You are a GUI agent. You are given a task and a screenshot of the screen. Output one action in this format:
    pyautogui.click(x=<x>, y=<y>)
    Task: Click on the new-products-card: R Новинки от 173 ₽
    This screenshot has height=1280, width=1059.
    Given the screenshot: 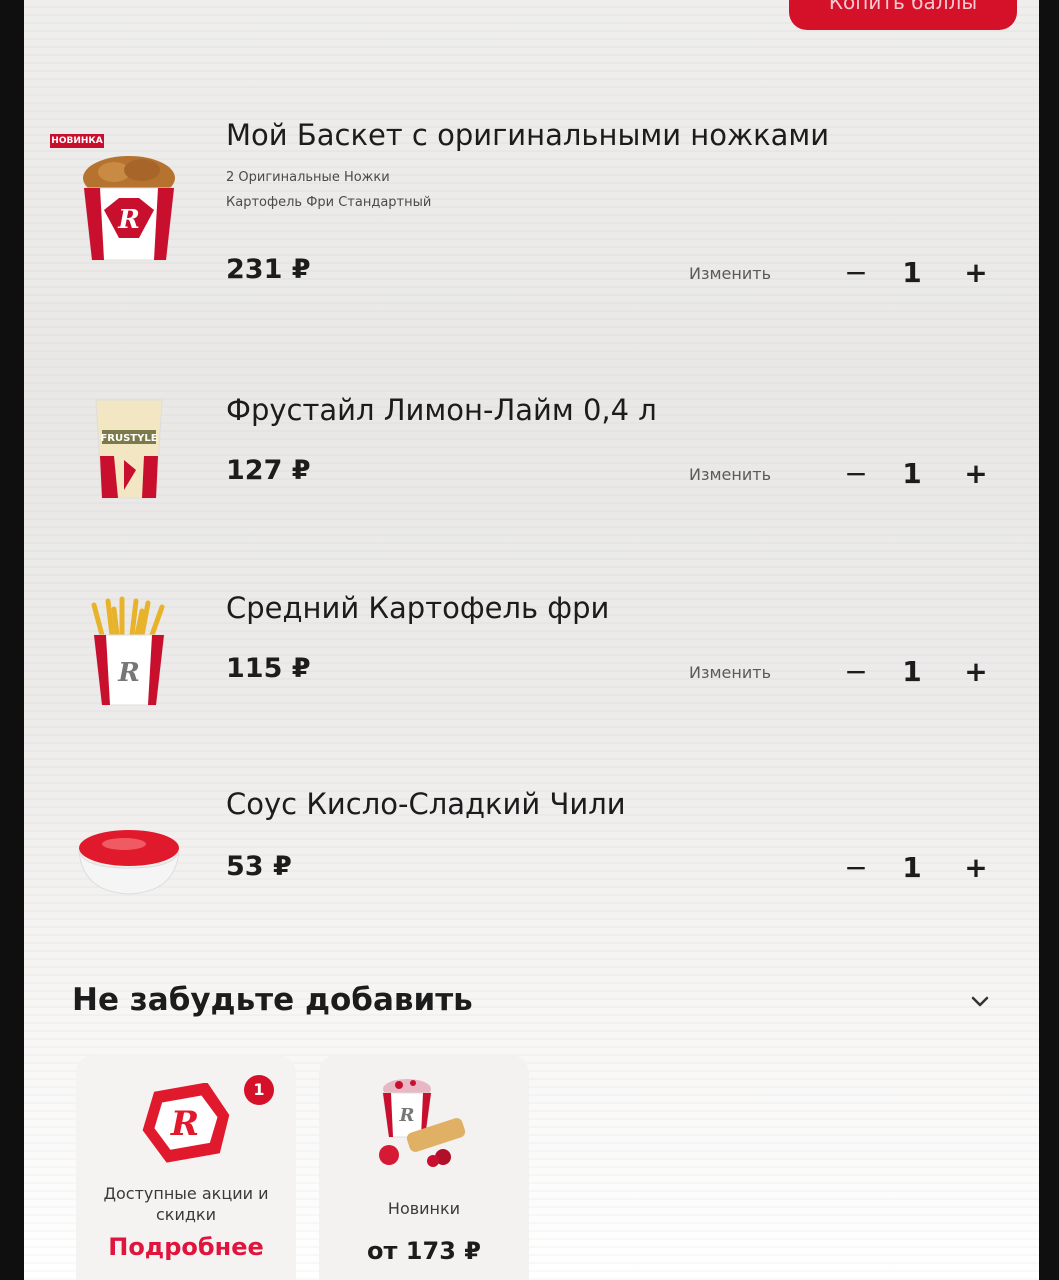 What is the action you would take?
    pyautogui.click(x=424, y=1167)
    